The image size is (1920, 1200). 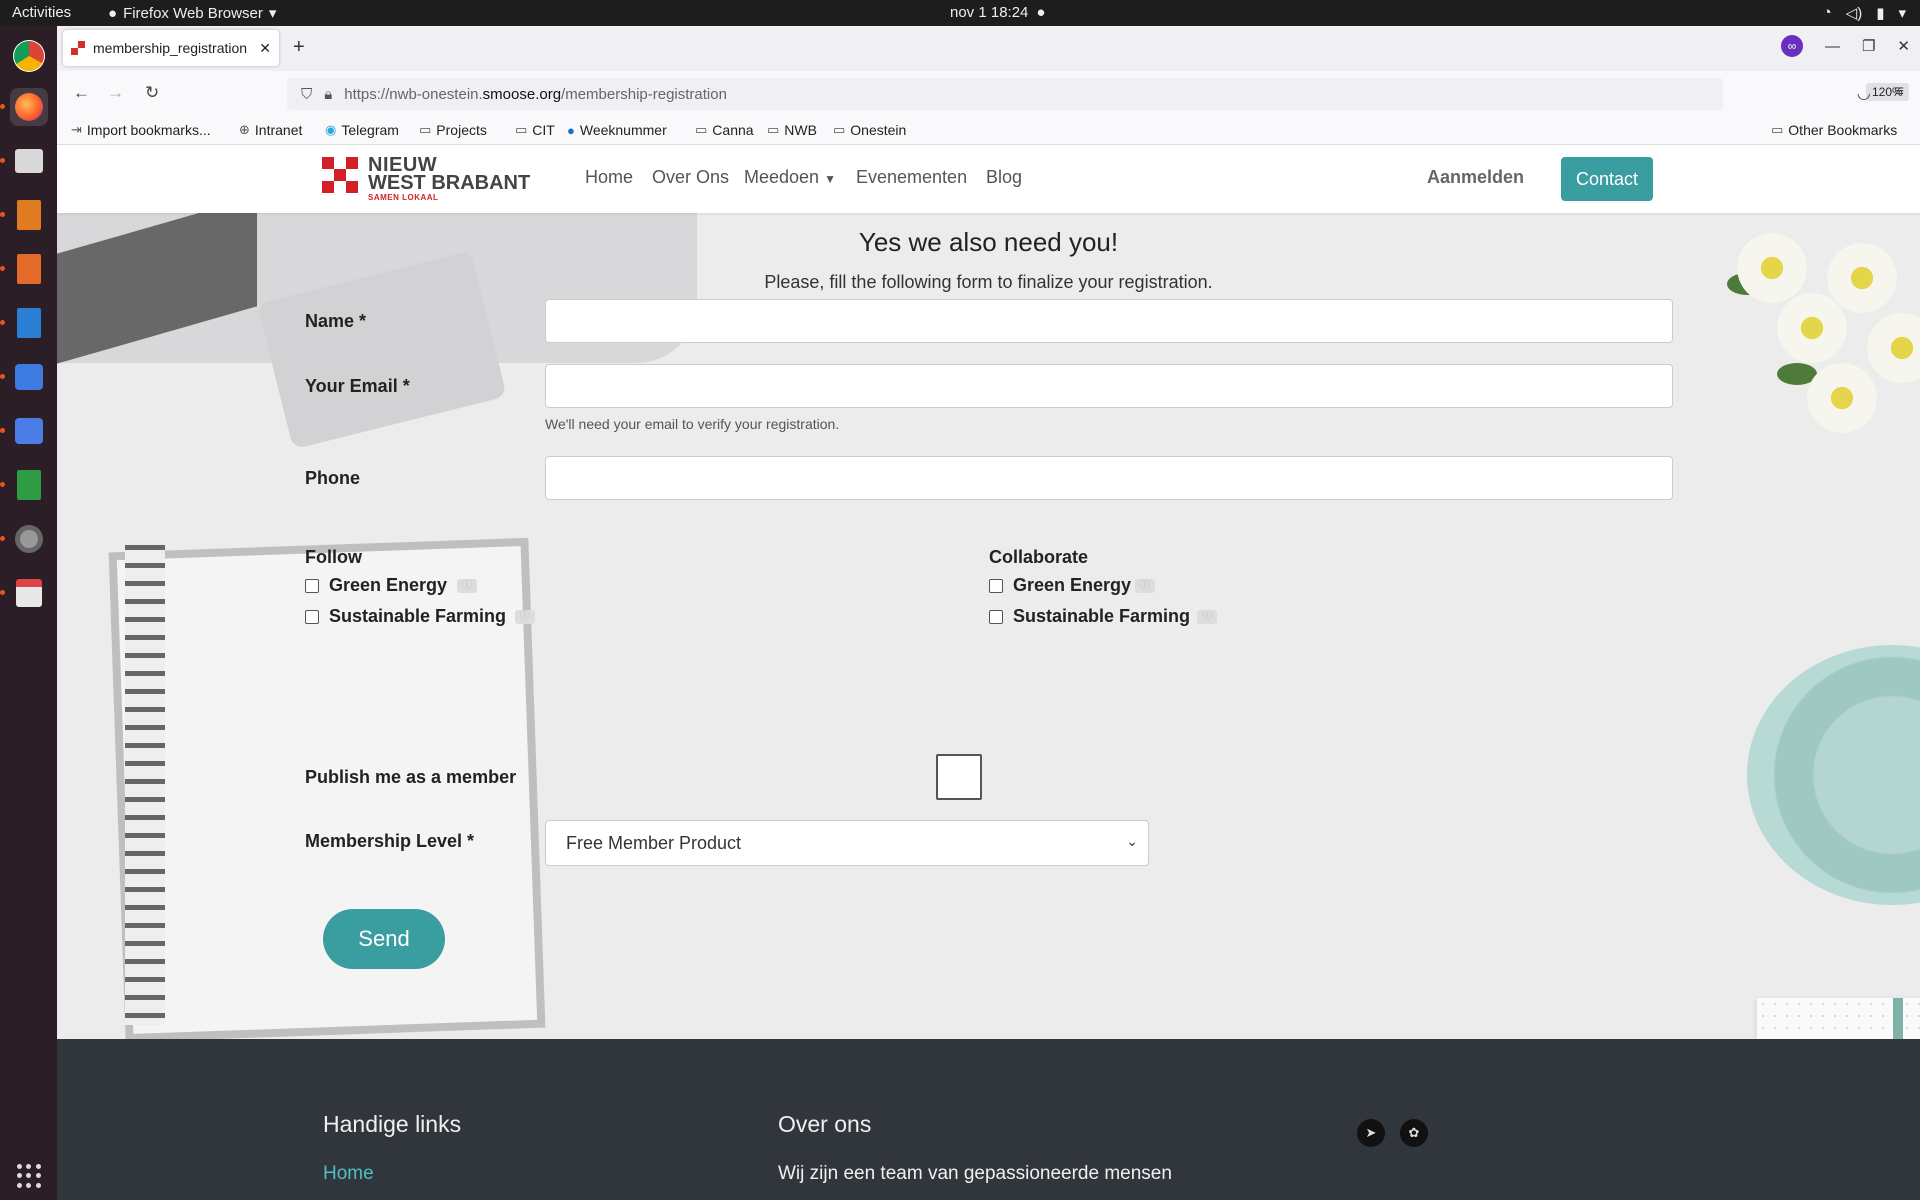 What do you see at coordinates (299, 47) in the screenshot?
I see `new-tab-icon: +` at bounding box center [299, 47].